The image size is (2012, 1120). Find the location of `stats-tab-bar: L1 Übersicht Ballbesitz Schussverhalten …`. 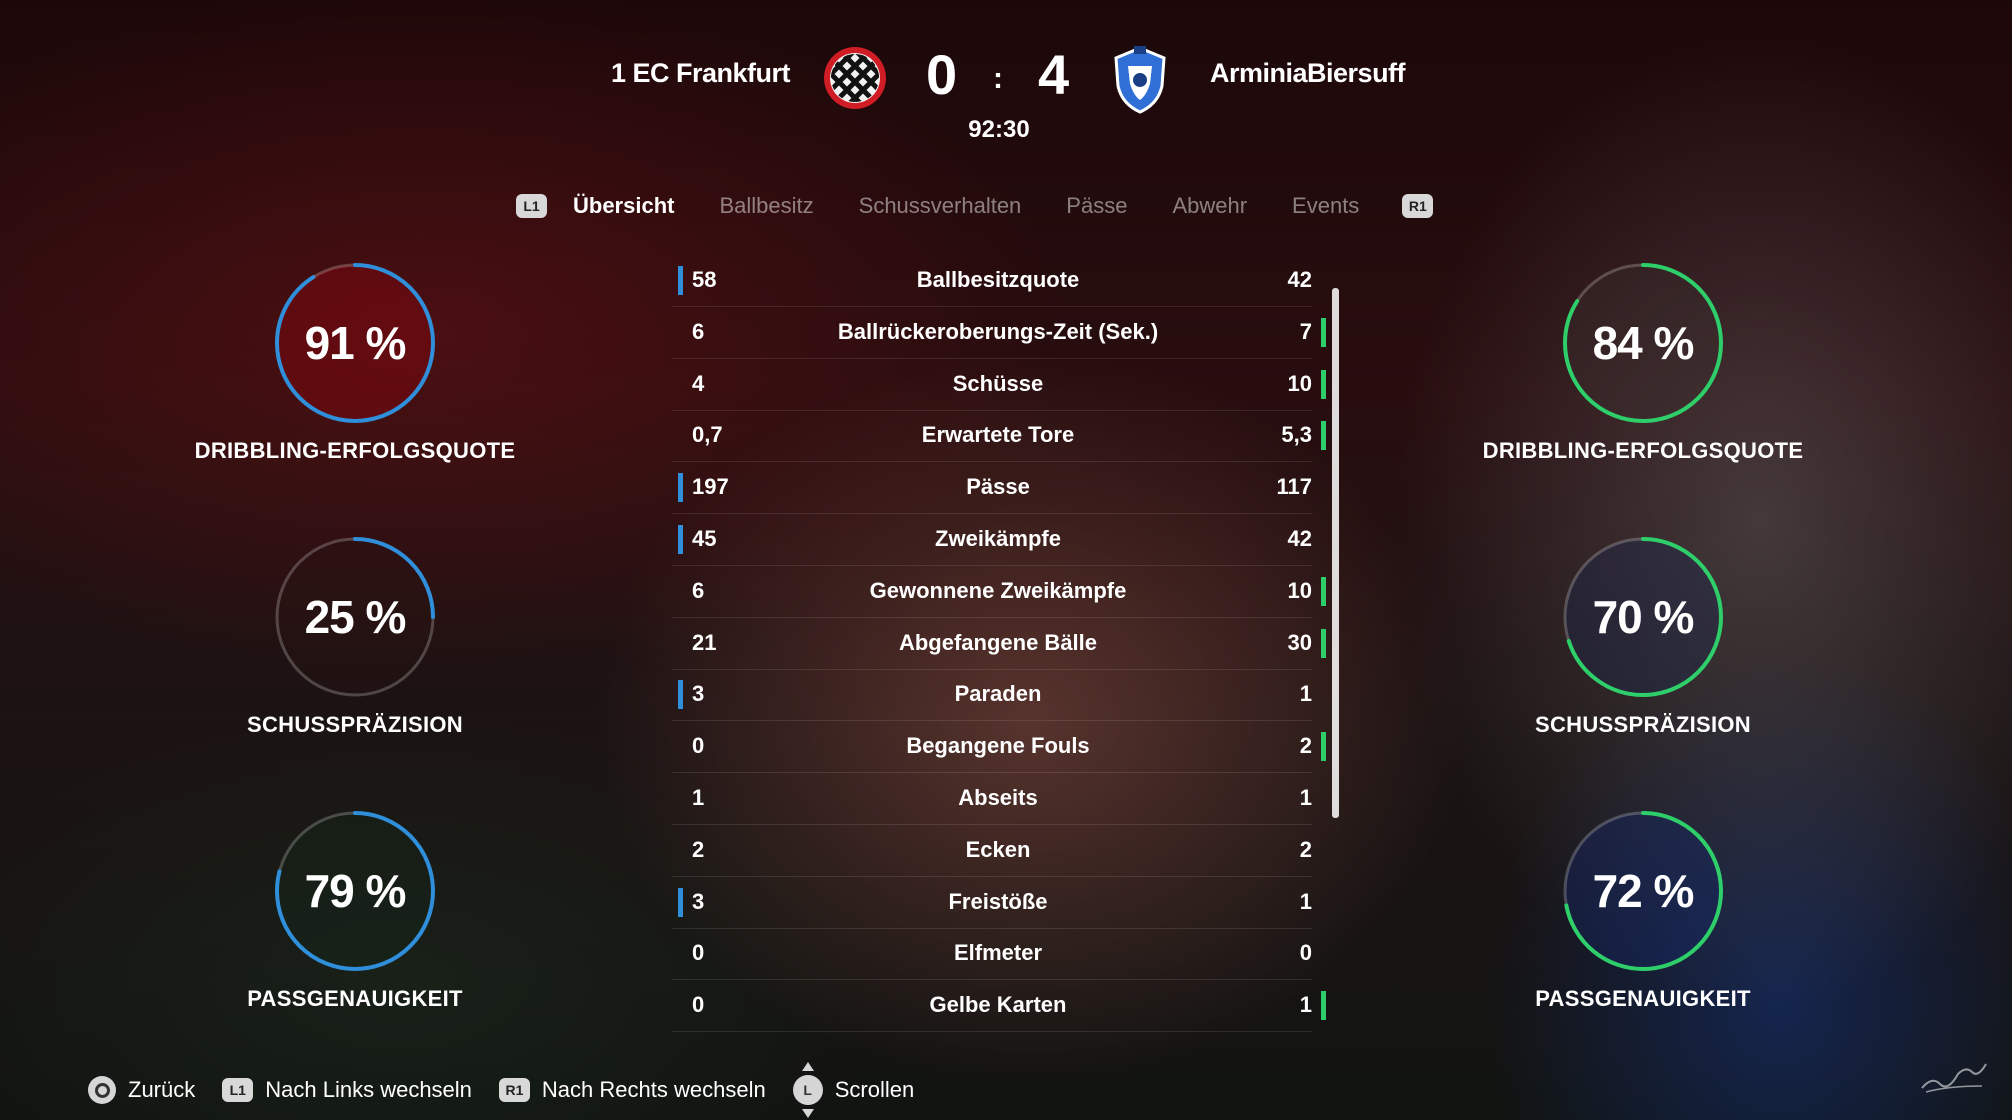

stats-tab-bar: L1 Übersicht Ballbesitz Schussverhalten … is located at coordinates (975, 206).